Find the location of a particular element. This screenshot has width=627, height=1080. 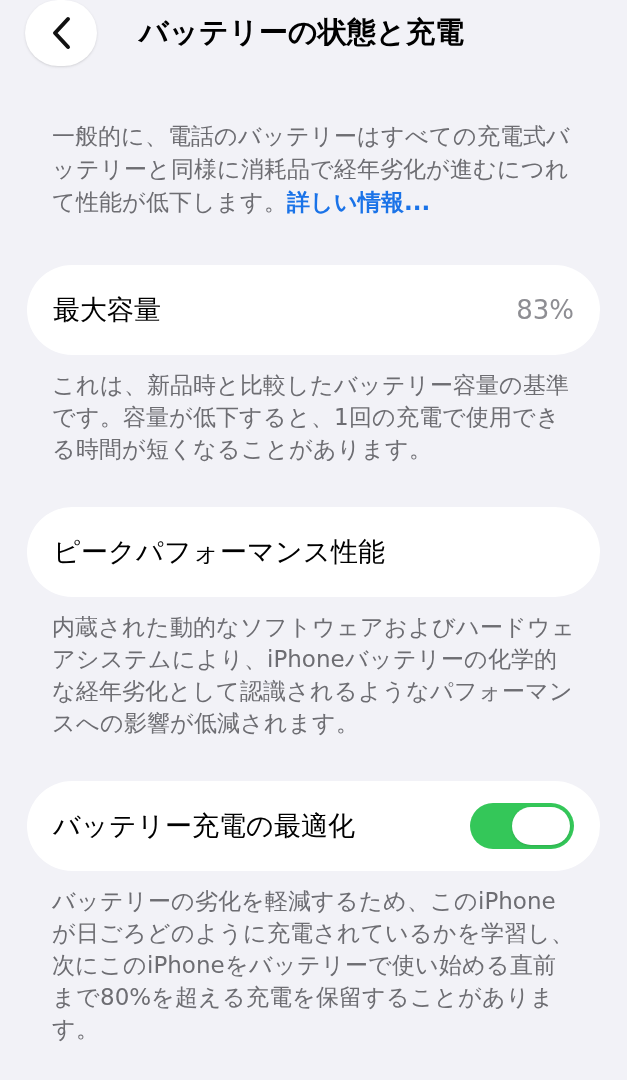

footnote-text: これは、新品時と比較したバッテリー容量の基準です。容量が低下すると、1回の充電で使用できる時間が短くなることがあります。 is located at coordinates (310, 417).